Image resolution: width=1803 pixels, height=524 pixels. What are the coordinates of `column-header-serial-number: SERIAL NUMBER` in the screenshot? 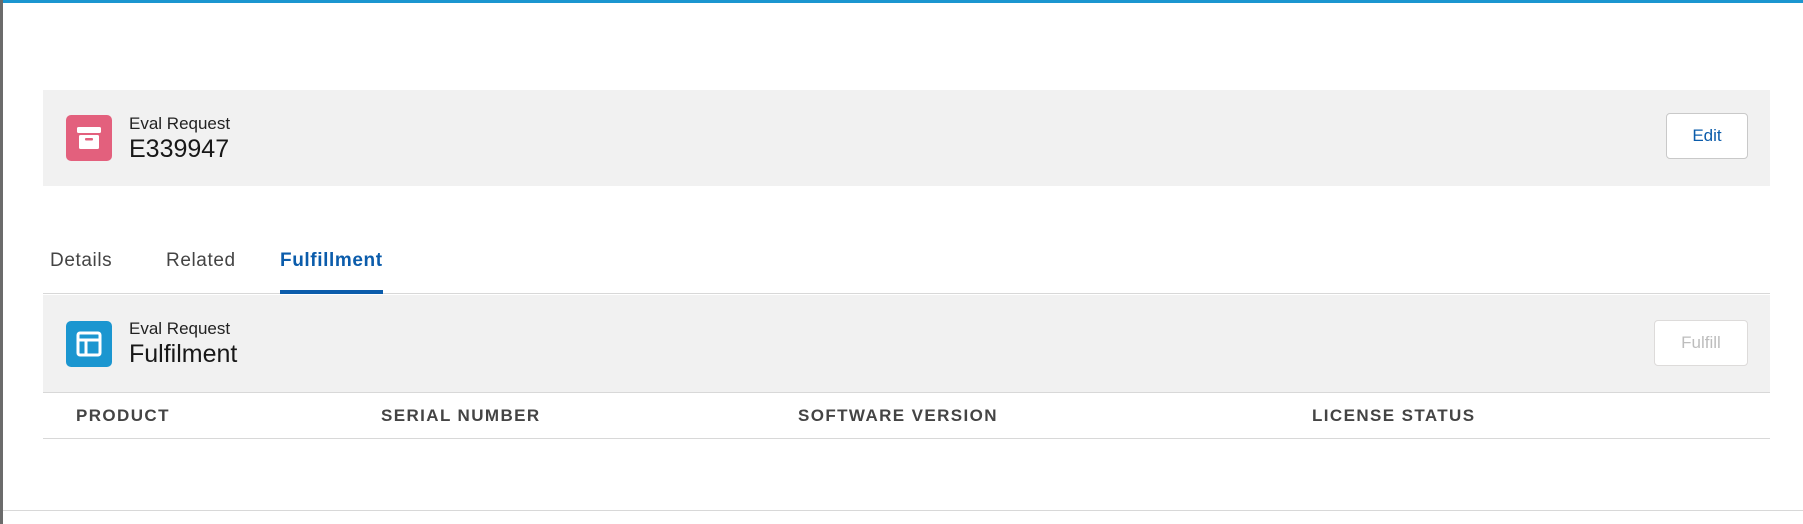 It's located at (461, 416).